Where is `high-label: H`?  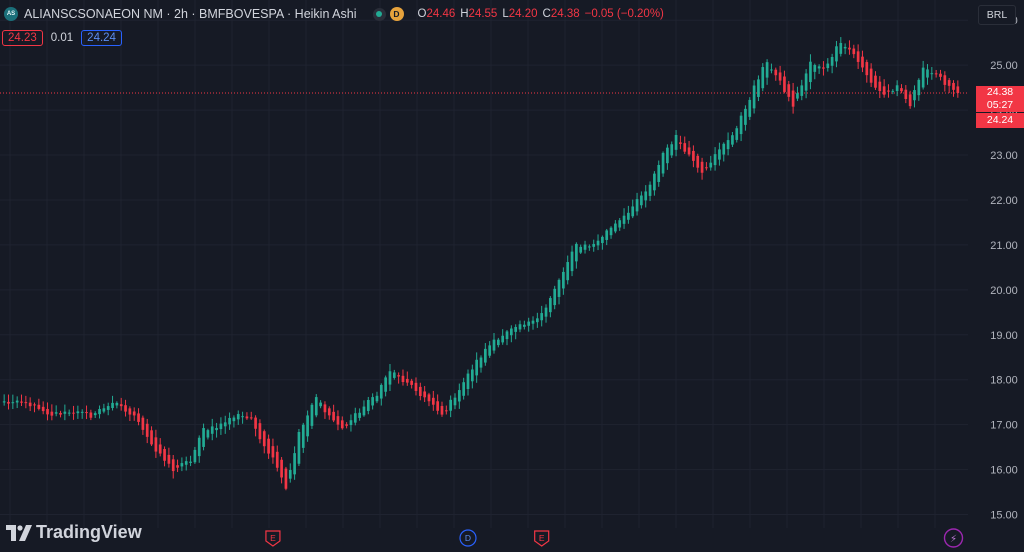
high-label: H is located at coordinates (464, 14).